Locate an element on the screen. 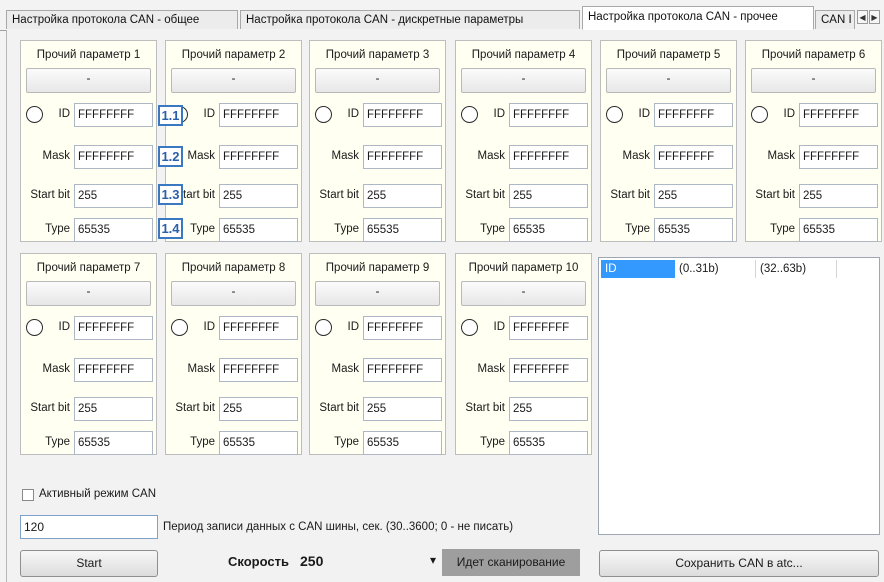 The width and height of the screenshot is (884, 582). list-column-id: ID is located at coordinates (638, 269).